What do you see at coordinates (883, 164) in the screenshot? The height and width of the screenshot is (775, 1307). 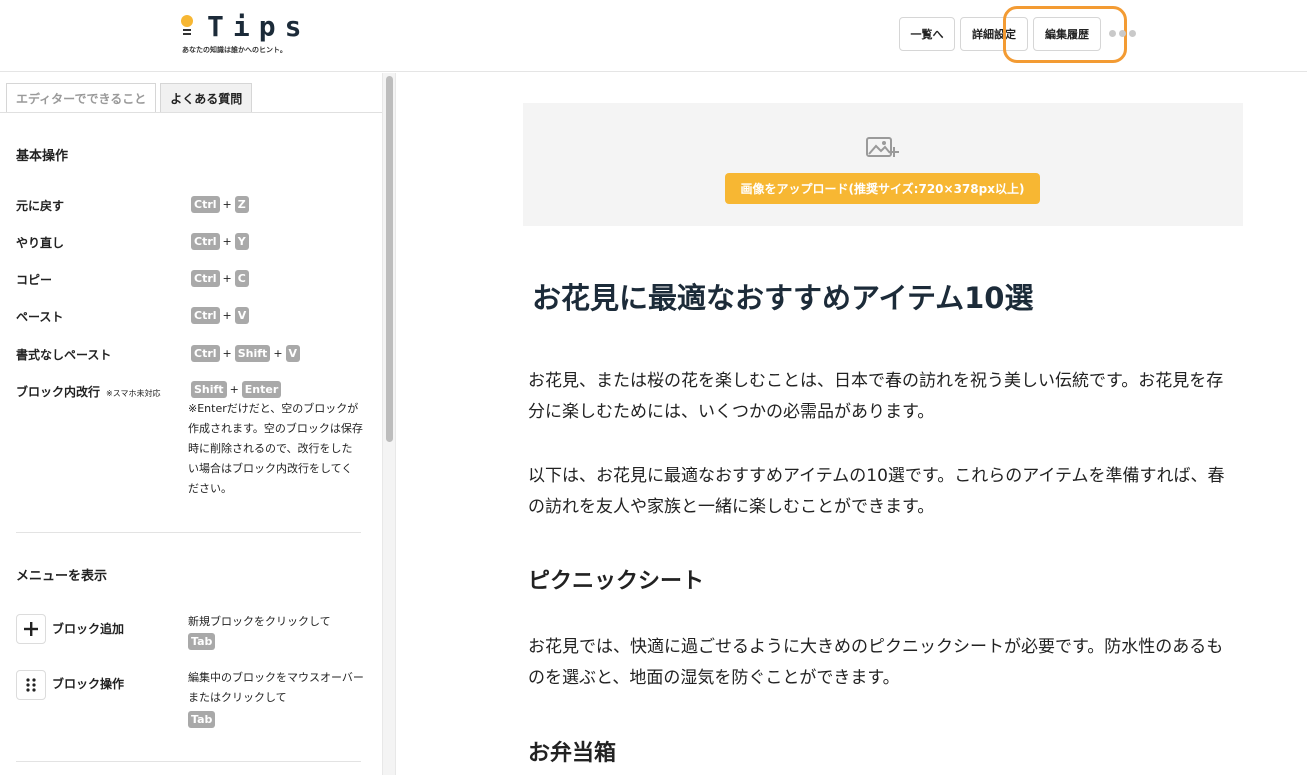 I see `cover-image-area: 画像をアップロード(推奨サイズ:720×378px以上)` at bounding box center [883, 164].